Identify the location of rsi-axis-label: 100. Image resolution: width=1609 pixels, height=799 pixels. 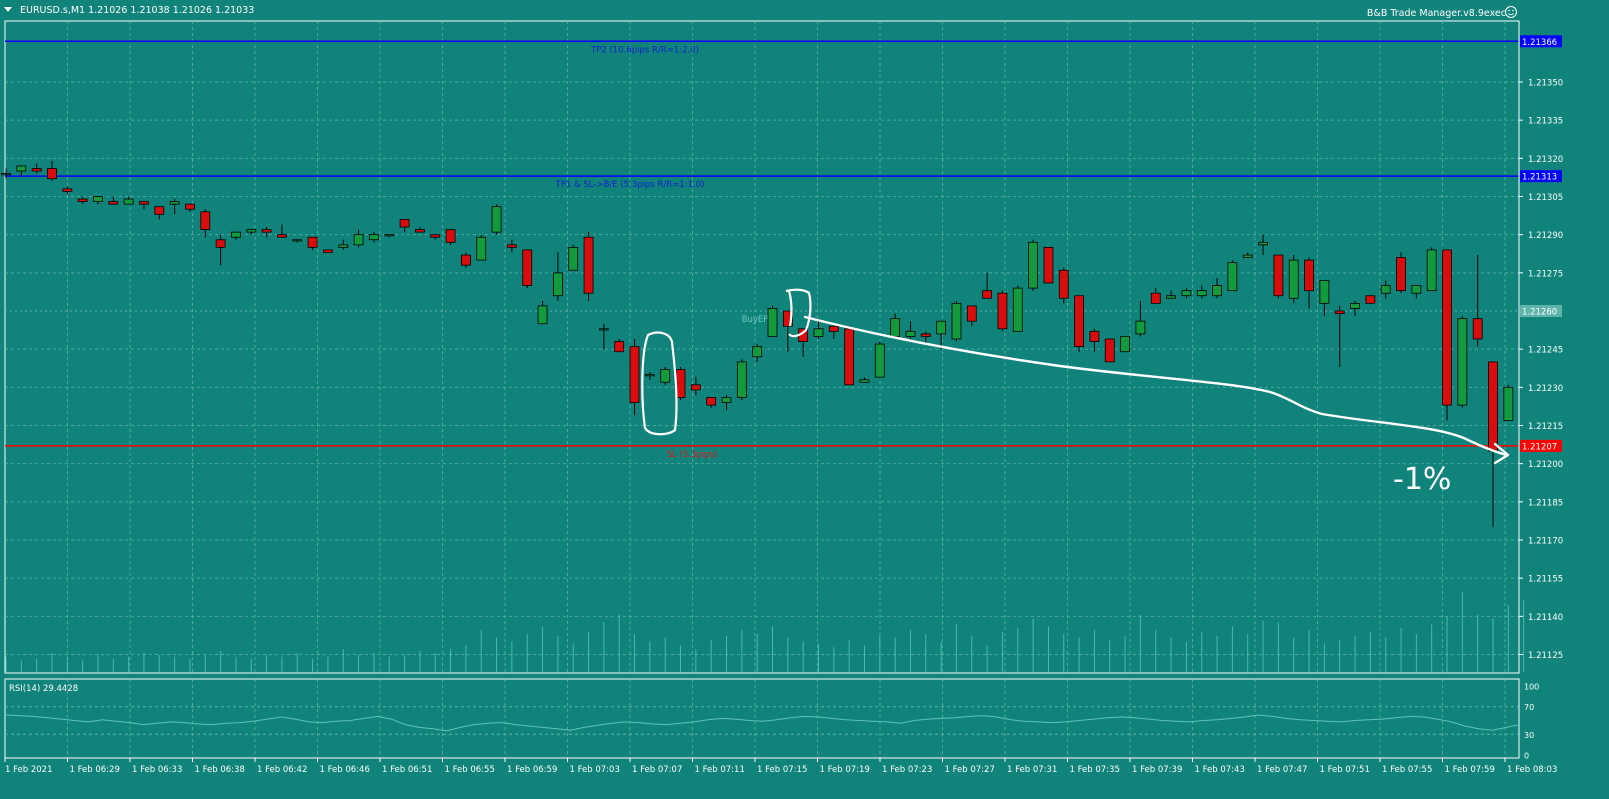
(1531, 687).